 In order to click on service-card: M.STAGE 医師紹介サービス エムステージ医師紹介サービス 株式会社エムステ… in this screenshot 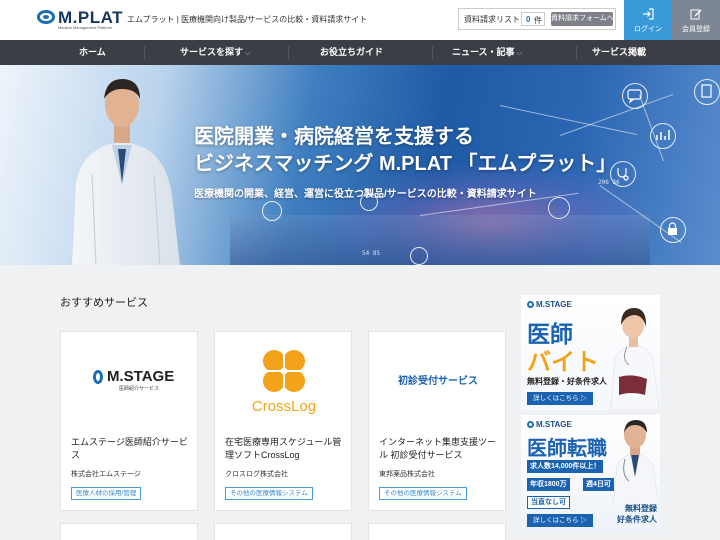, I will do `click(129, 421)`.